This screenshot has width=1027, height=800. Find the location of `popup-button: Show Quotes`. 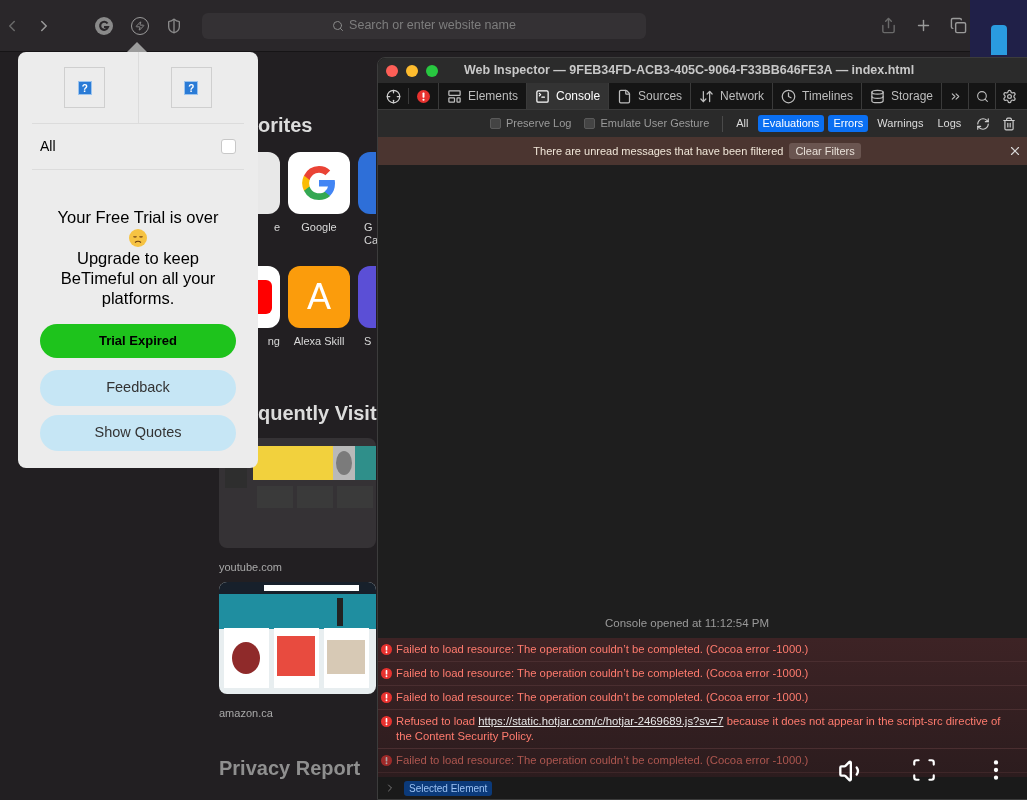

popup-button: Show Quotes is located at coordinates (138, 433).